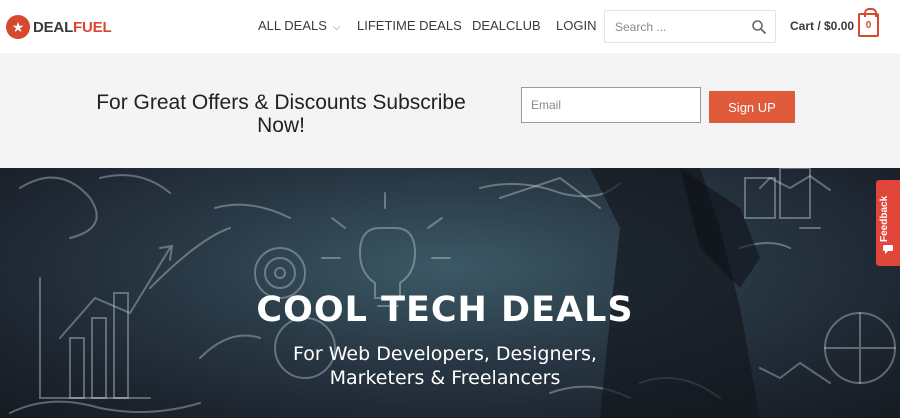 This screenshot has height=418, width=900. Describe the element at coordinates (884, 218) in the screenshot. I see `feedback-label: Feedback` at that location.